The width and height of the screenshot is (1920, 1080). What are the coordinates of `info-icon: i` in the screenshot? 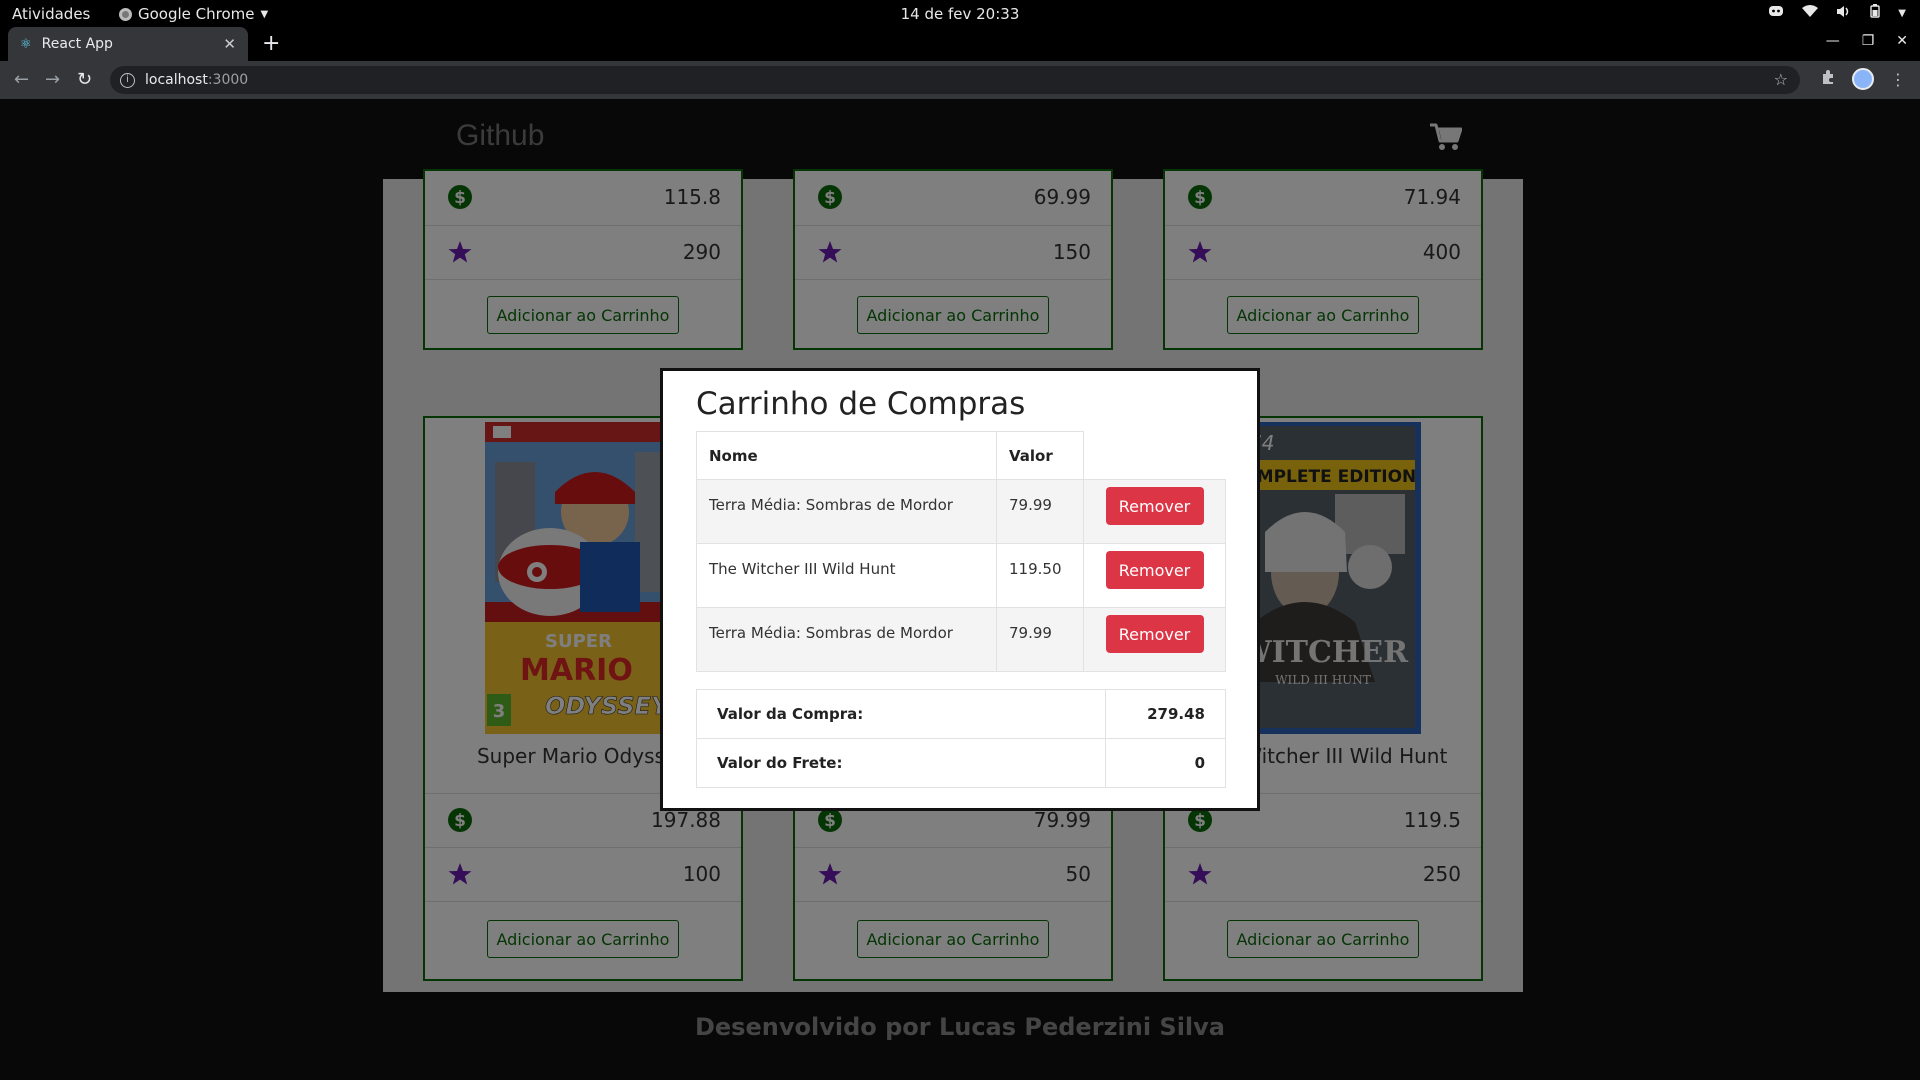 It's located at (127, 80).